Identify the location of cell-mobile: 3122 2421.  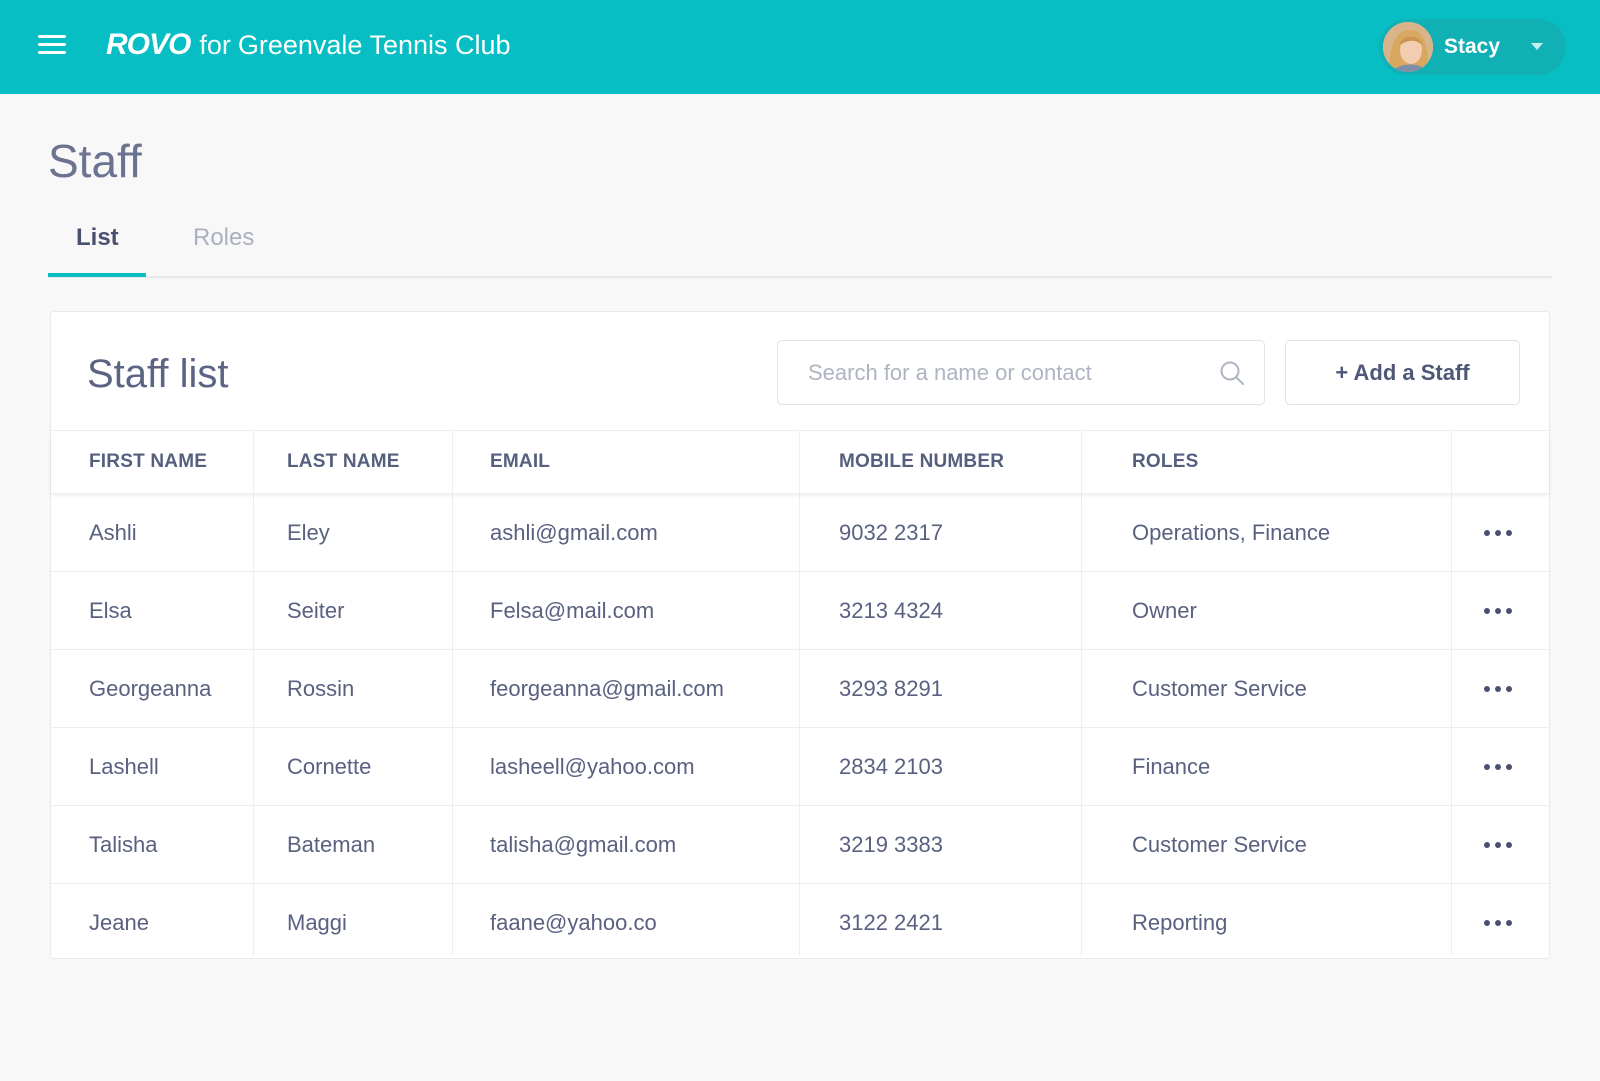
(891, 922).